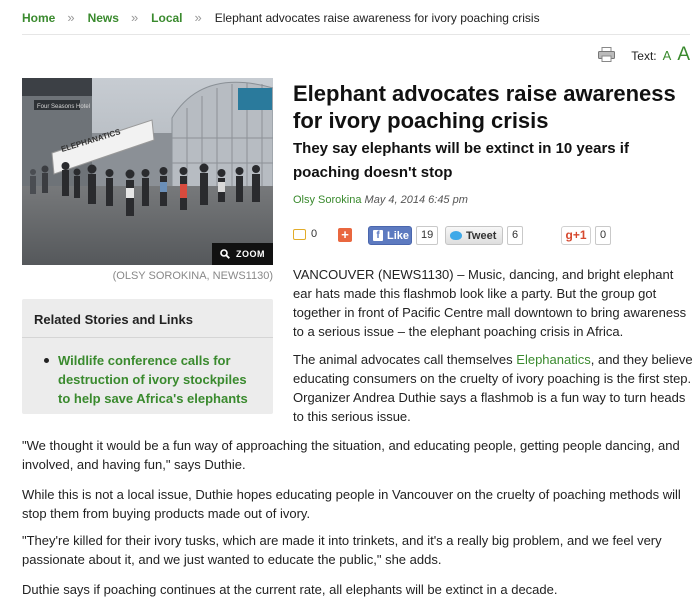  What do you see at coordinates (667, 55) in the screenshot?
I see `text-size-small-button: A` at bounding box center [667, 55].